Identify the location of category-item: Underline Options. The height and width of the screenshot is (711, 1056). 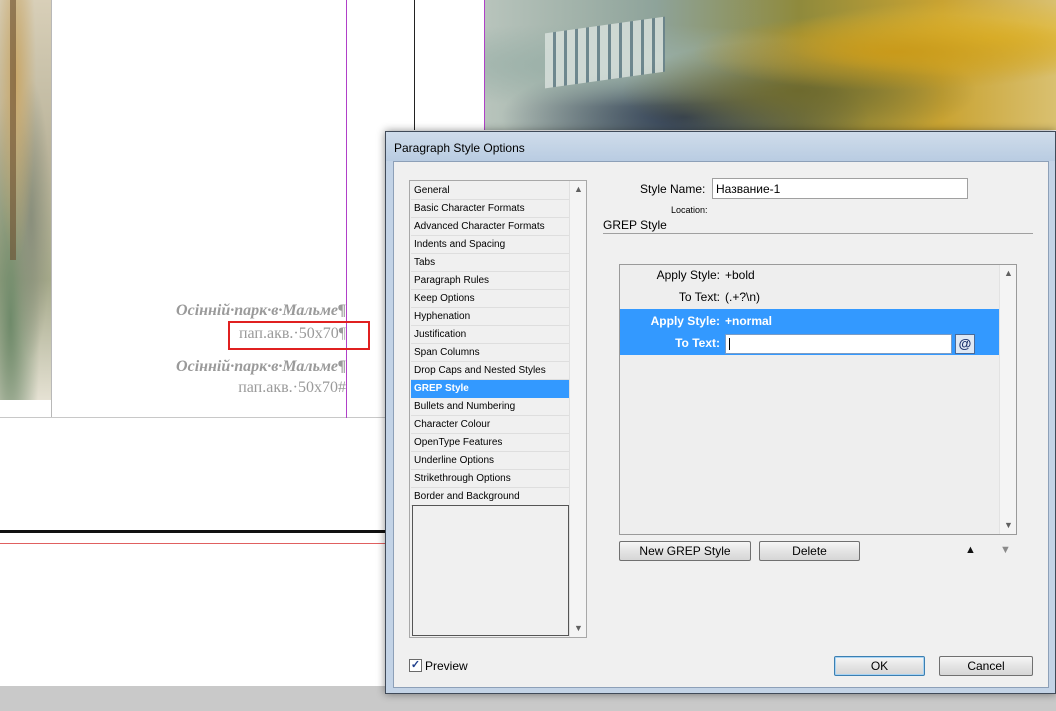
(490, 461).